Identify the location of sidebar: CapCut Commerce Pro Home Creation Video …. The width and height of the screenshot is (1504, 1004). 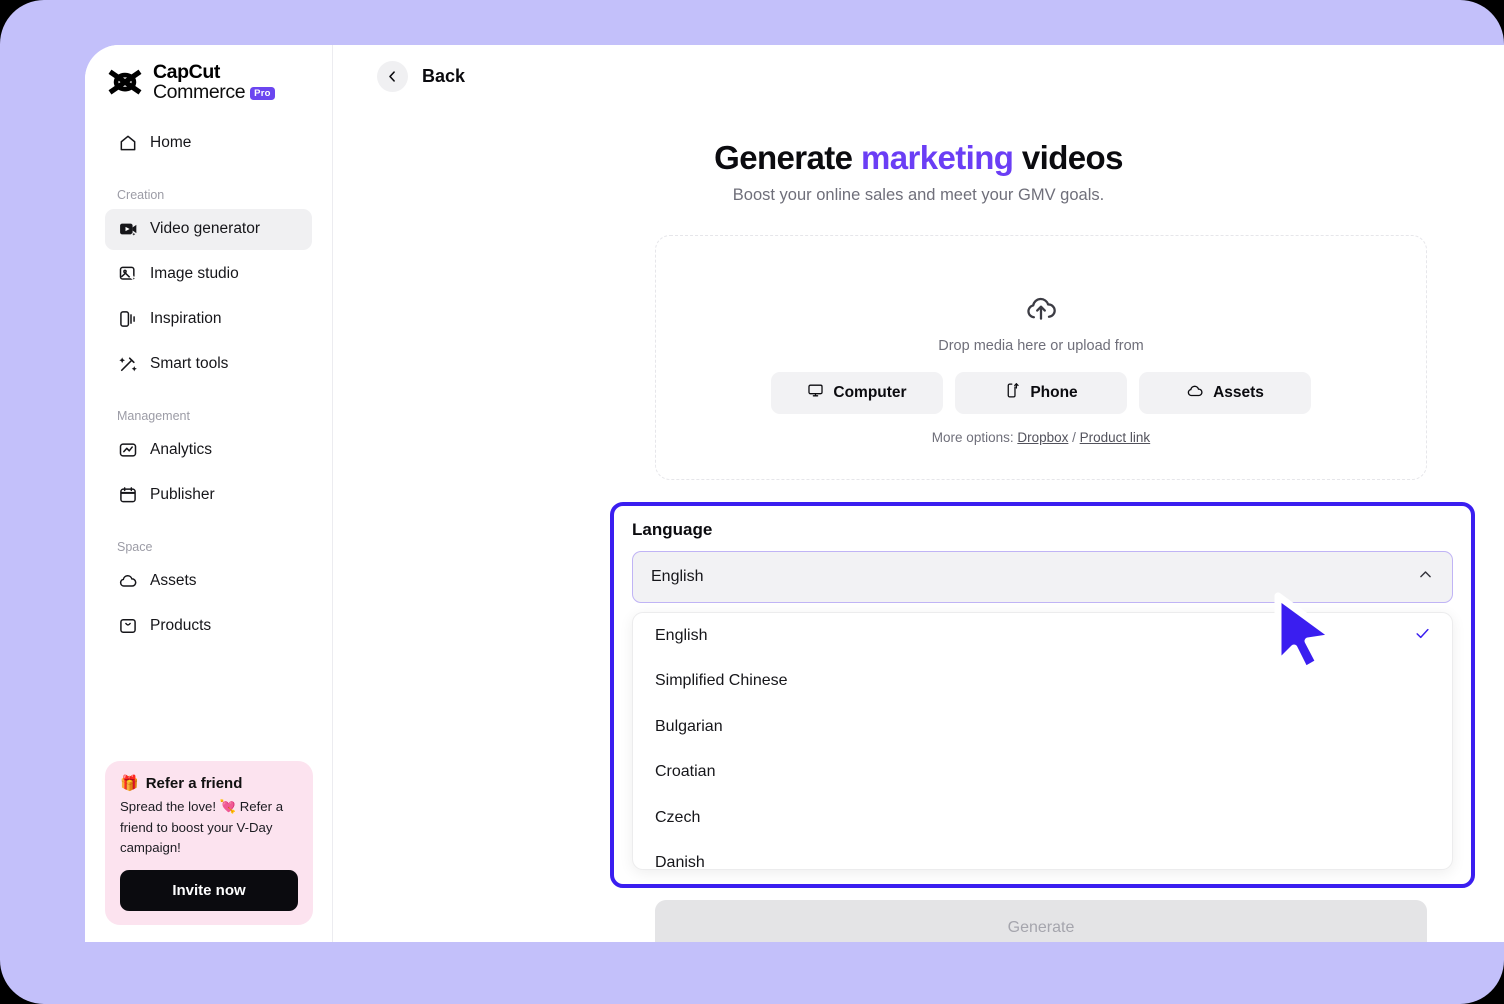
(209, 493).